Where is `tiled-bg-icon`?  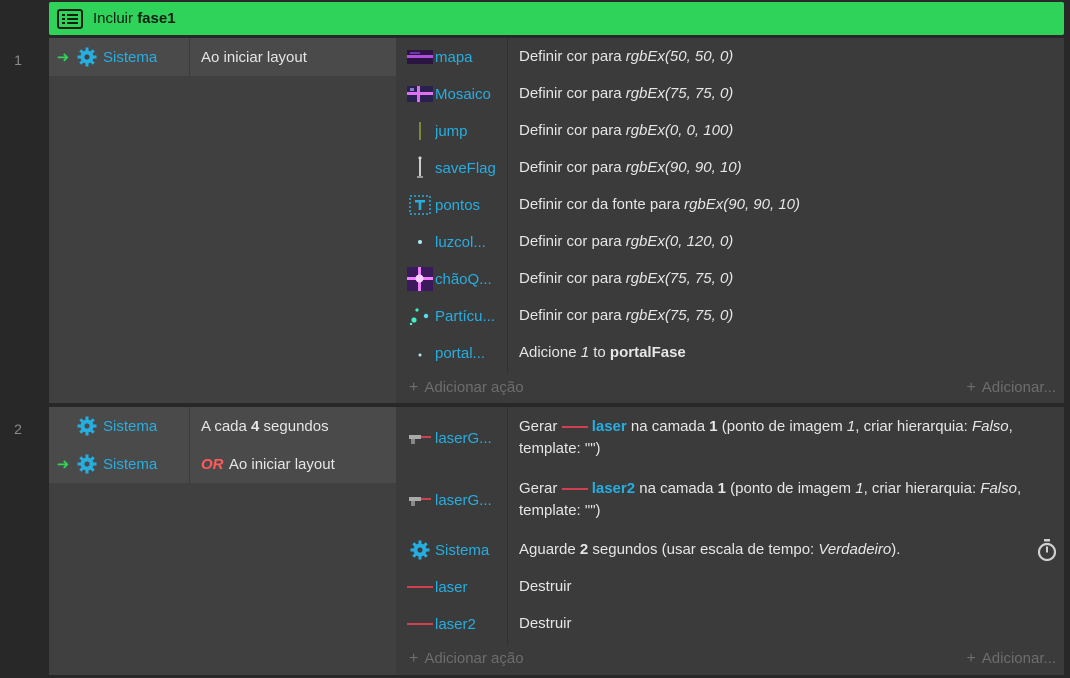
tiled-bg-icon is located at coordinates (420, 94).